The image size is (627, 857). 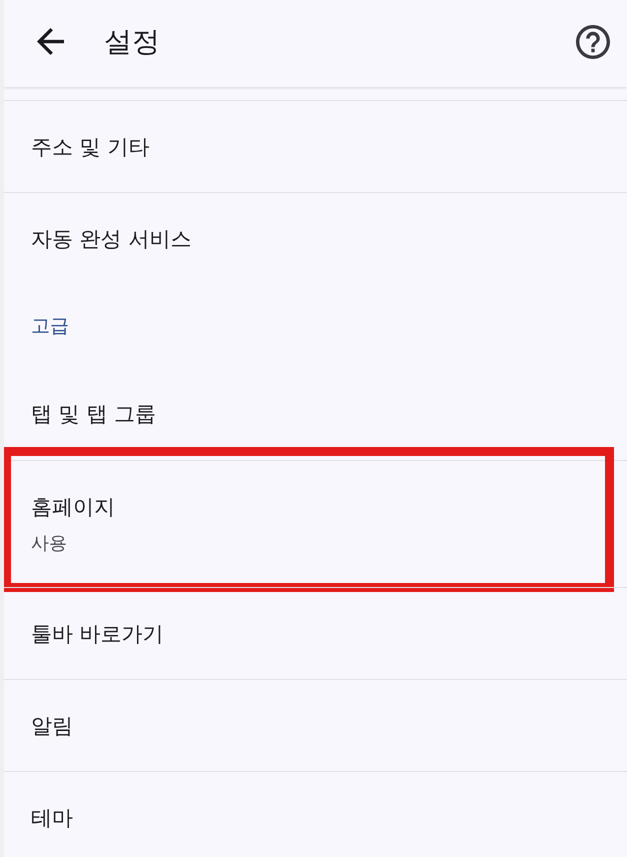 I want to click on settings-item: 홈페이지 사용, so click(x=315, y=523).